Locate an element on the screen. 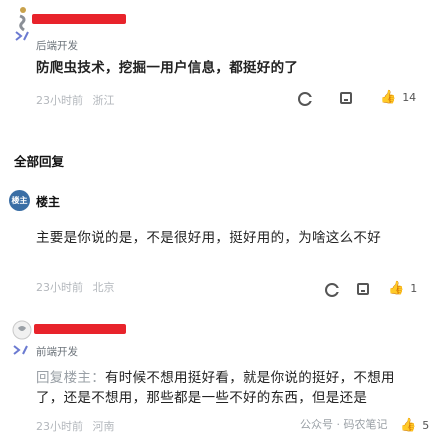 This screenshot has width=433, height=442. op-like-count: 1 is located at coordinates (414, 288).